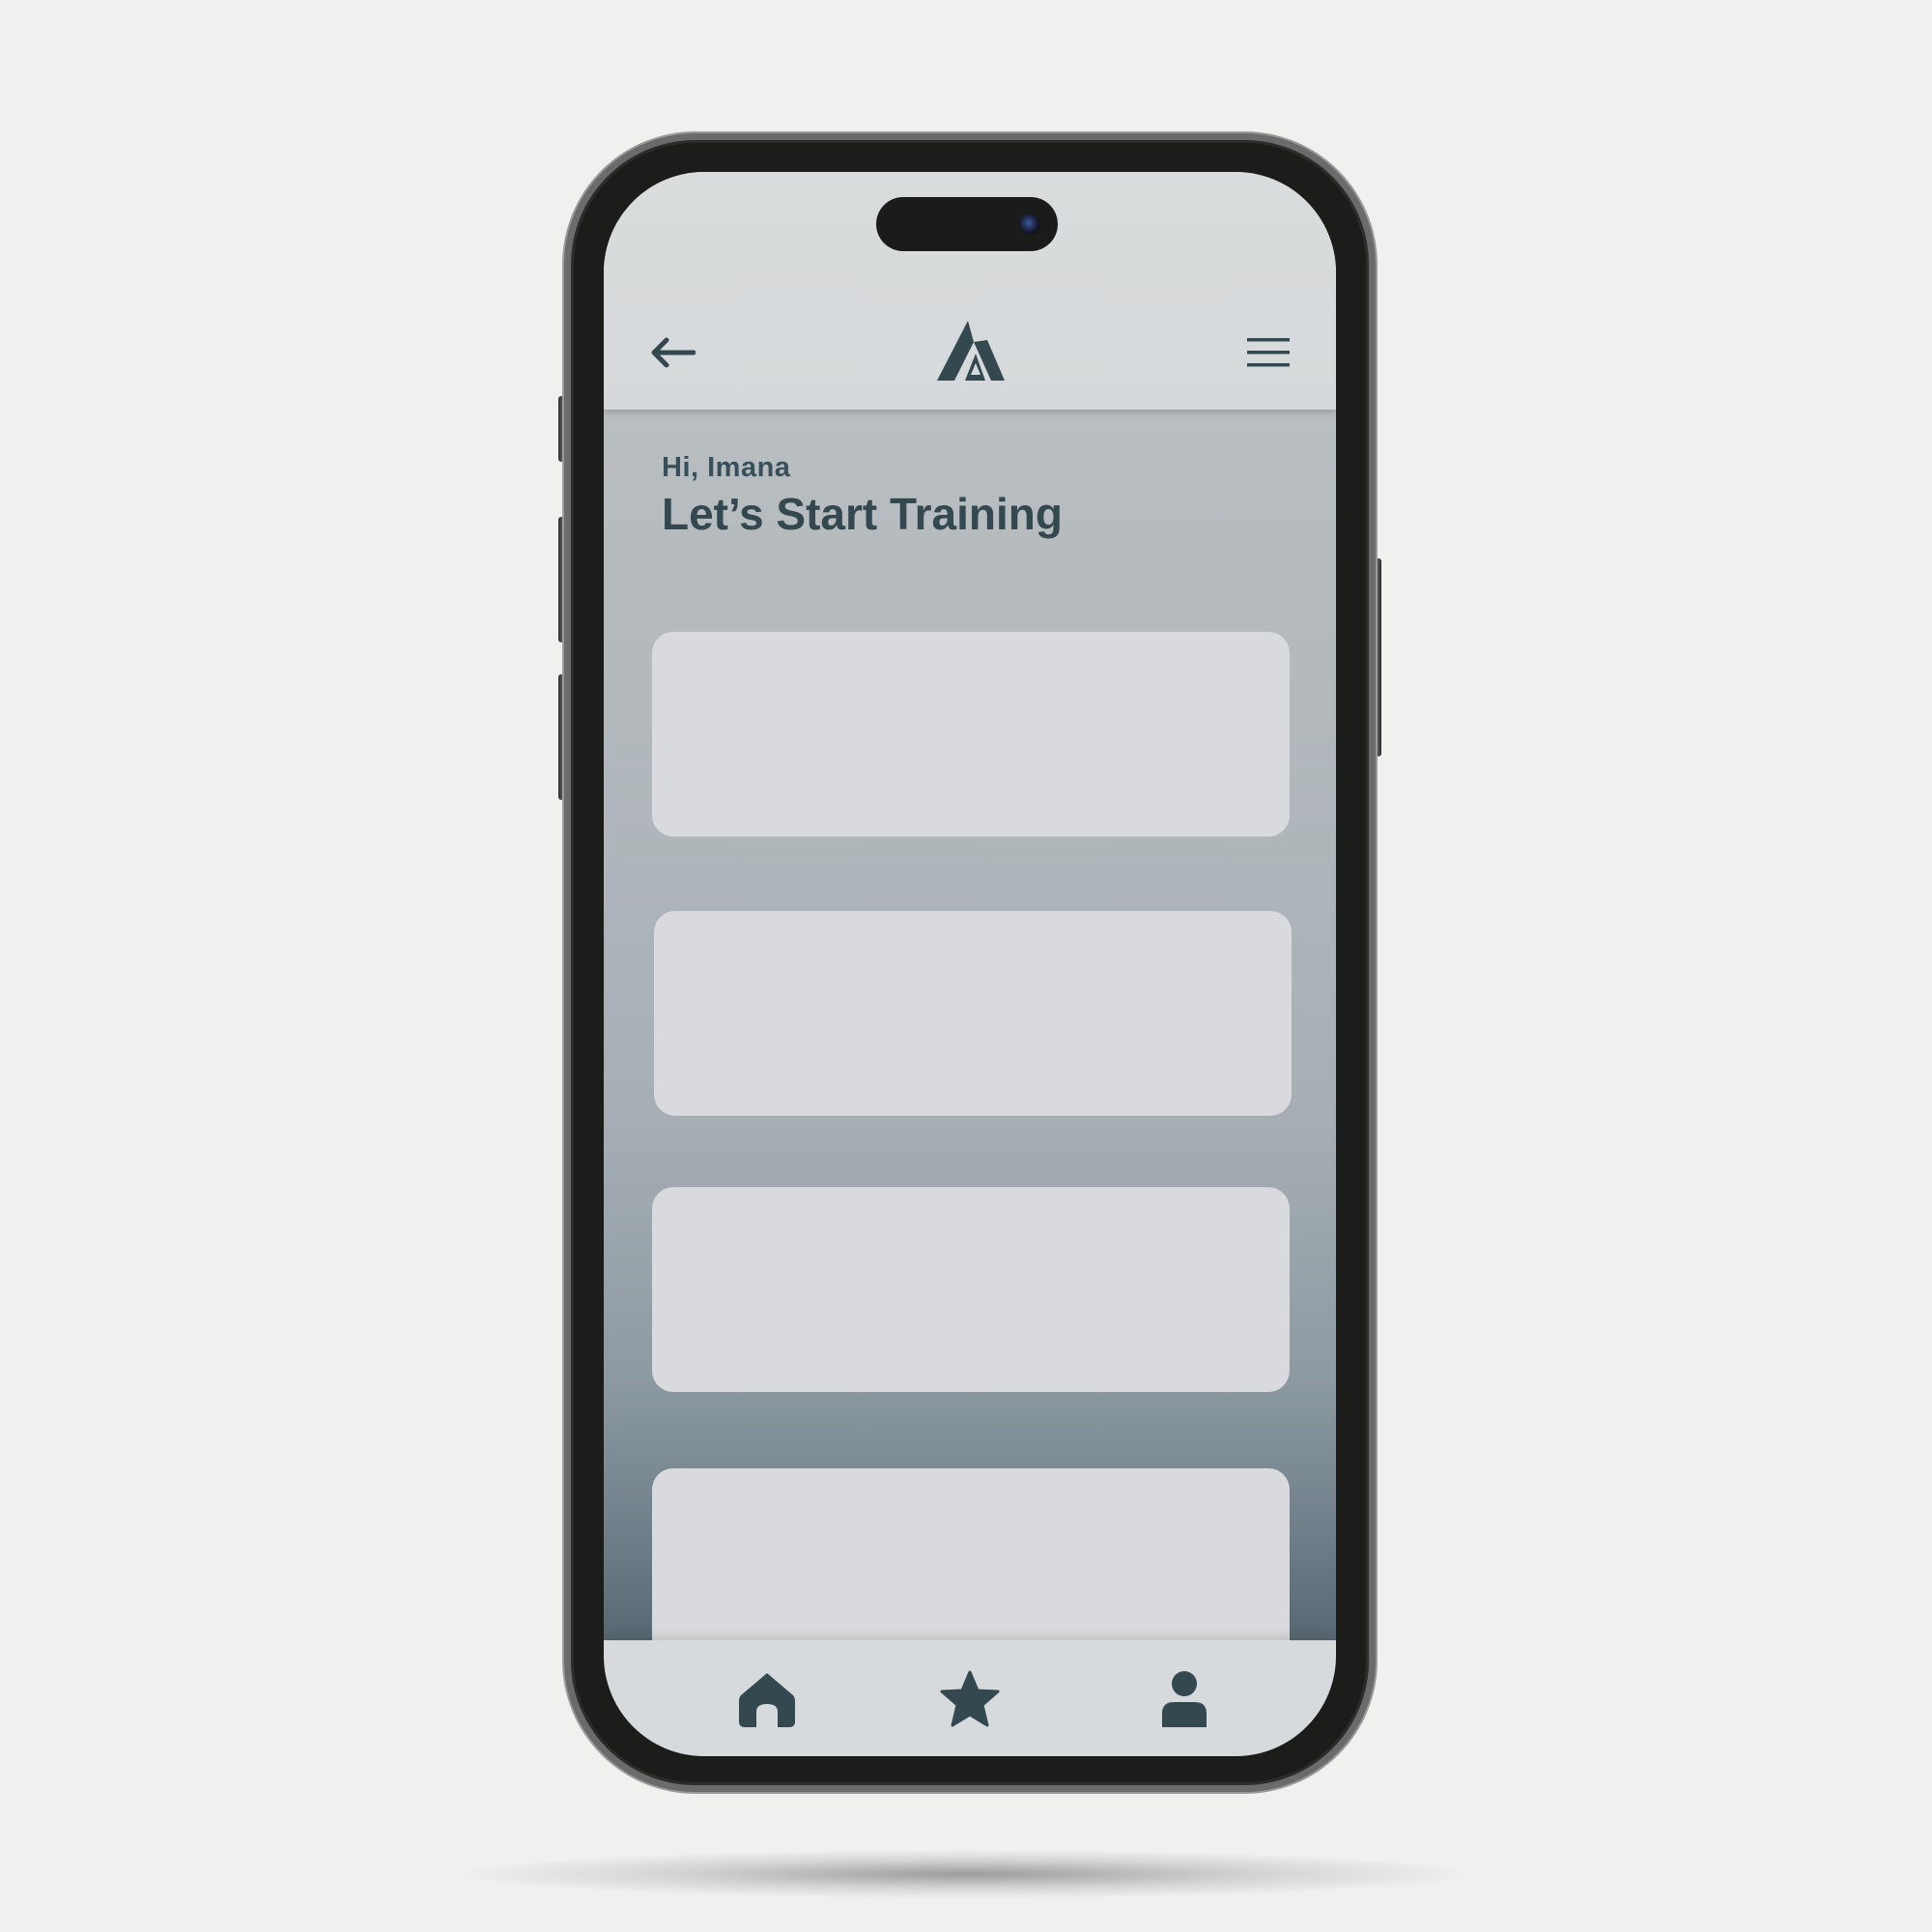 This screenshot has width=1932, height=1932. Describe the element at coordinates (971, 352) in the screenshot. I see `mountain-logo-icon` at that location.